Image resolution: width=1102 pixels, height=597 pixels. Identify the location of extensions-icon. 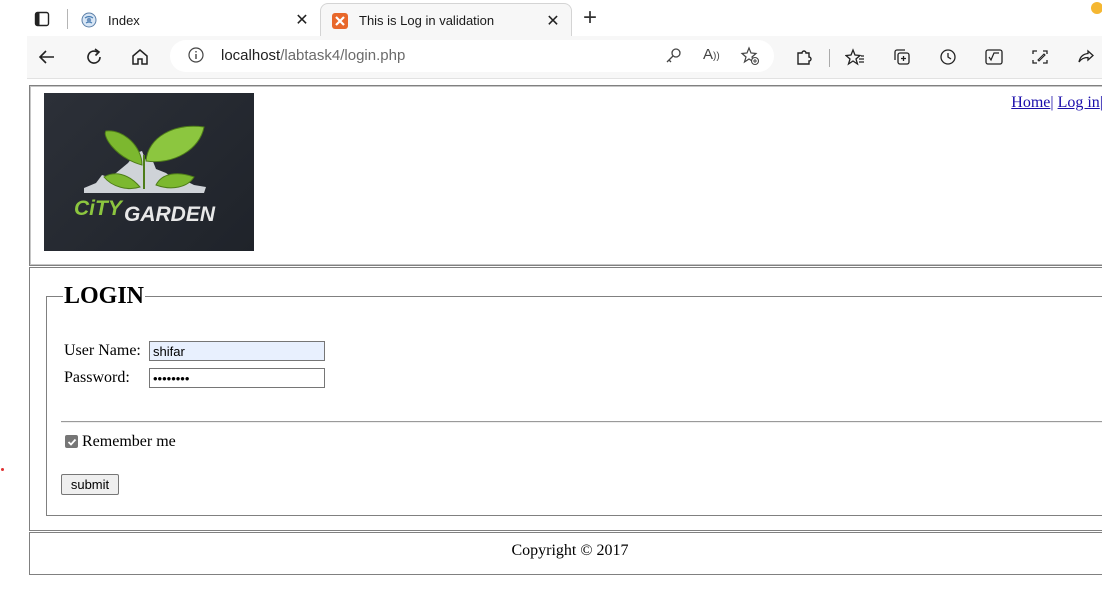
(804, 57).